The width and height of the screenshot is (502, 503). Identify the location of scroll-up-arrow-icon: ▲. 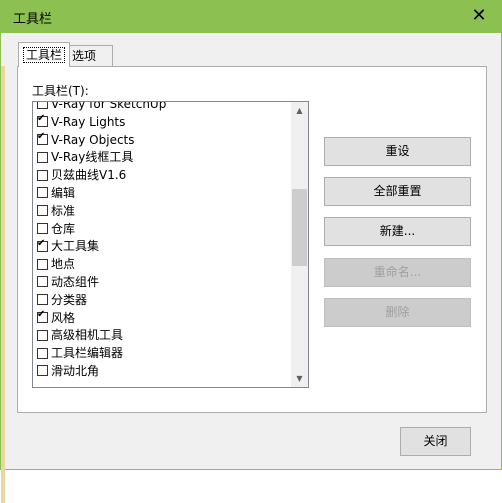
(299, 110).